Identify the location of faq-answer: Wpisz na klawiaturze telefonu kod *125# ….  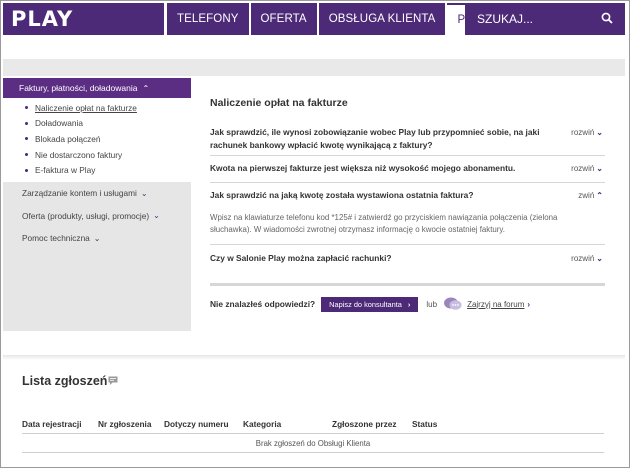
(384, 223).